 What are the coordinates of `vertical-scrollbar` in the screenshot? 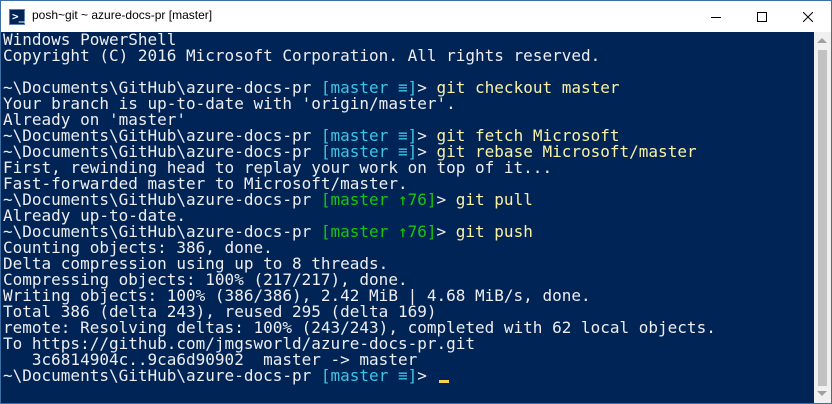 It's located at (822, 217).